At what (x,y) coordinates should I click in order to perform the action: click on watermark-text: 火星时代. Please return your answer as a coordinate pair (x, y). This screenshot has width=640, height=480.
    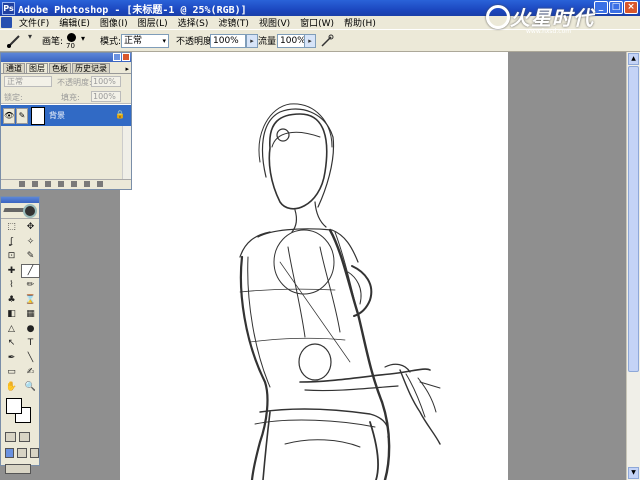
    Looking at the image, I should click on (552, 18).